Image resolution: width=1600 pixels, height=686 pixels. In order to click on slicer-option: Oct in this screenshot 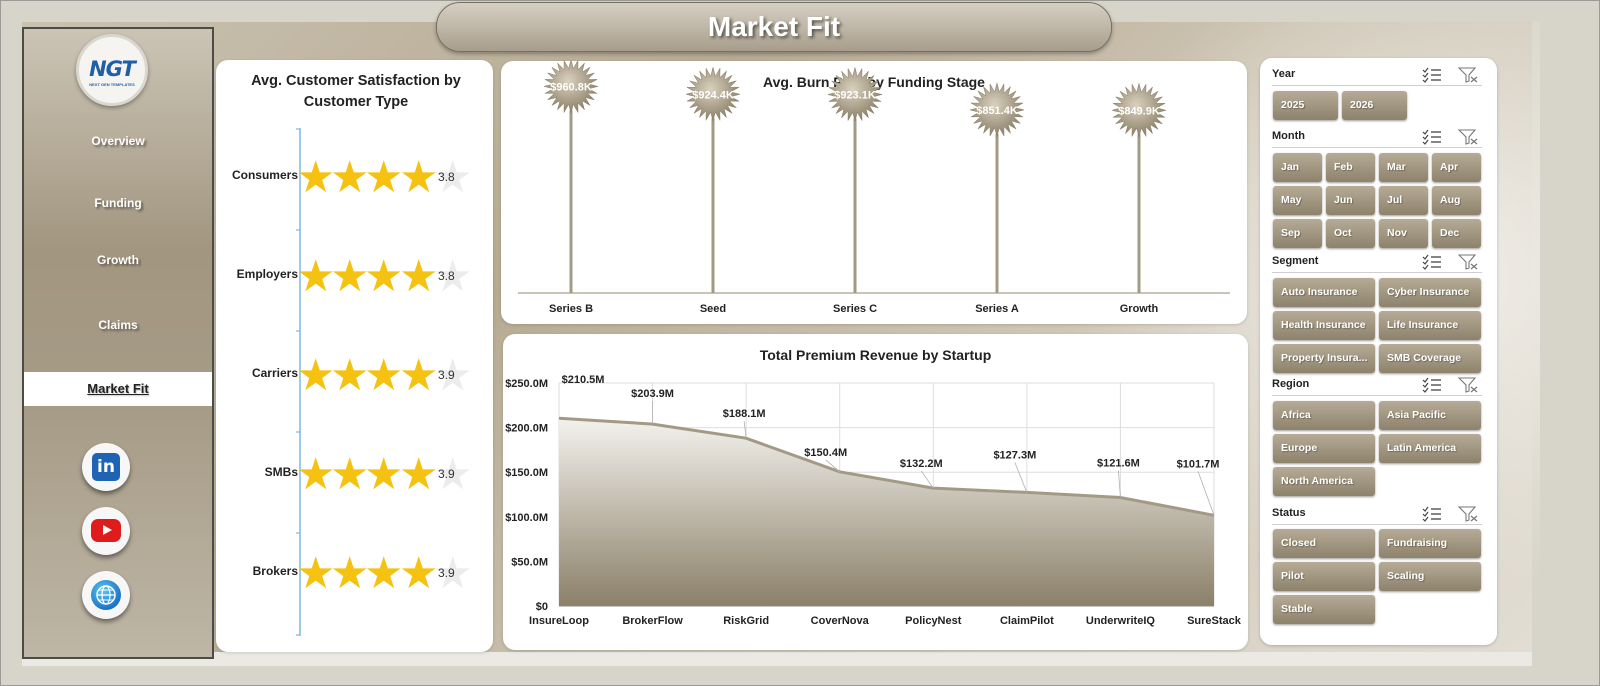, I will do `click(1350, 233)`.